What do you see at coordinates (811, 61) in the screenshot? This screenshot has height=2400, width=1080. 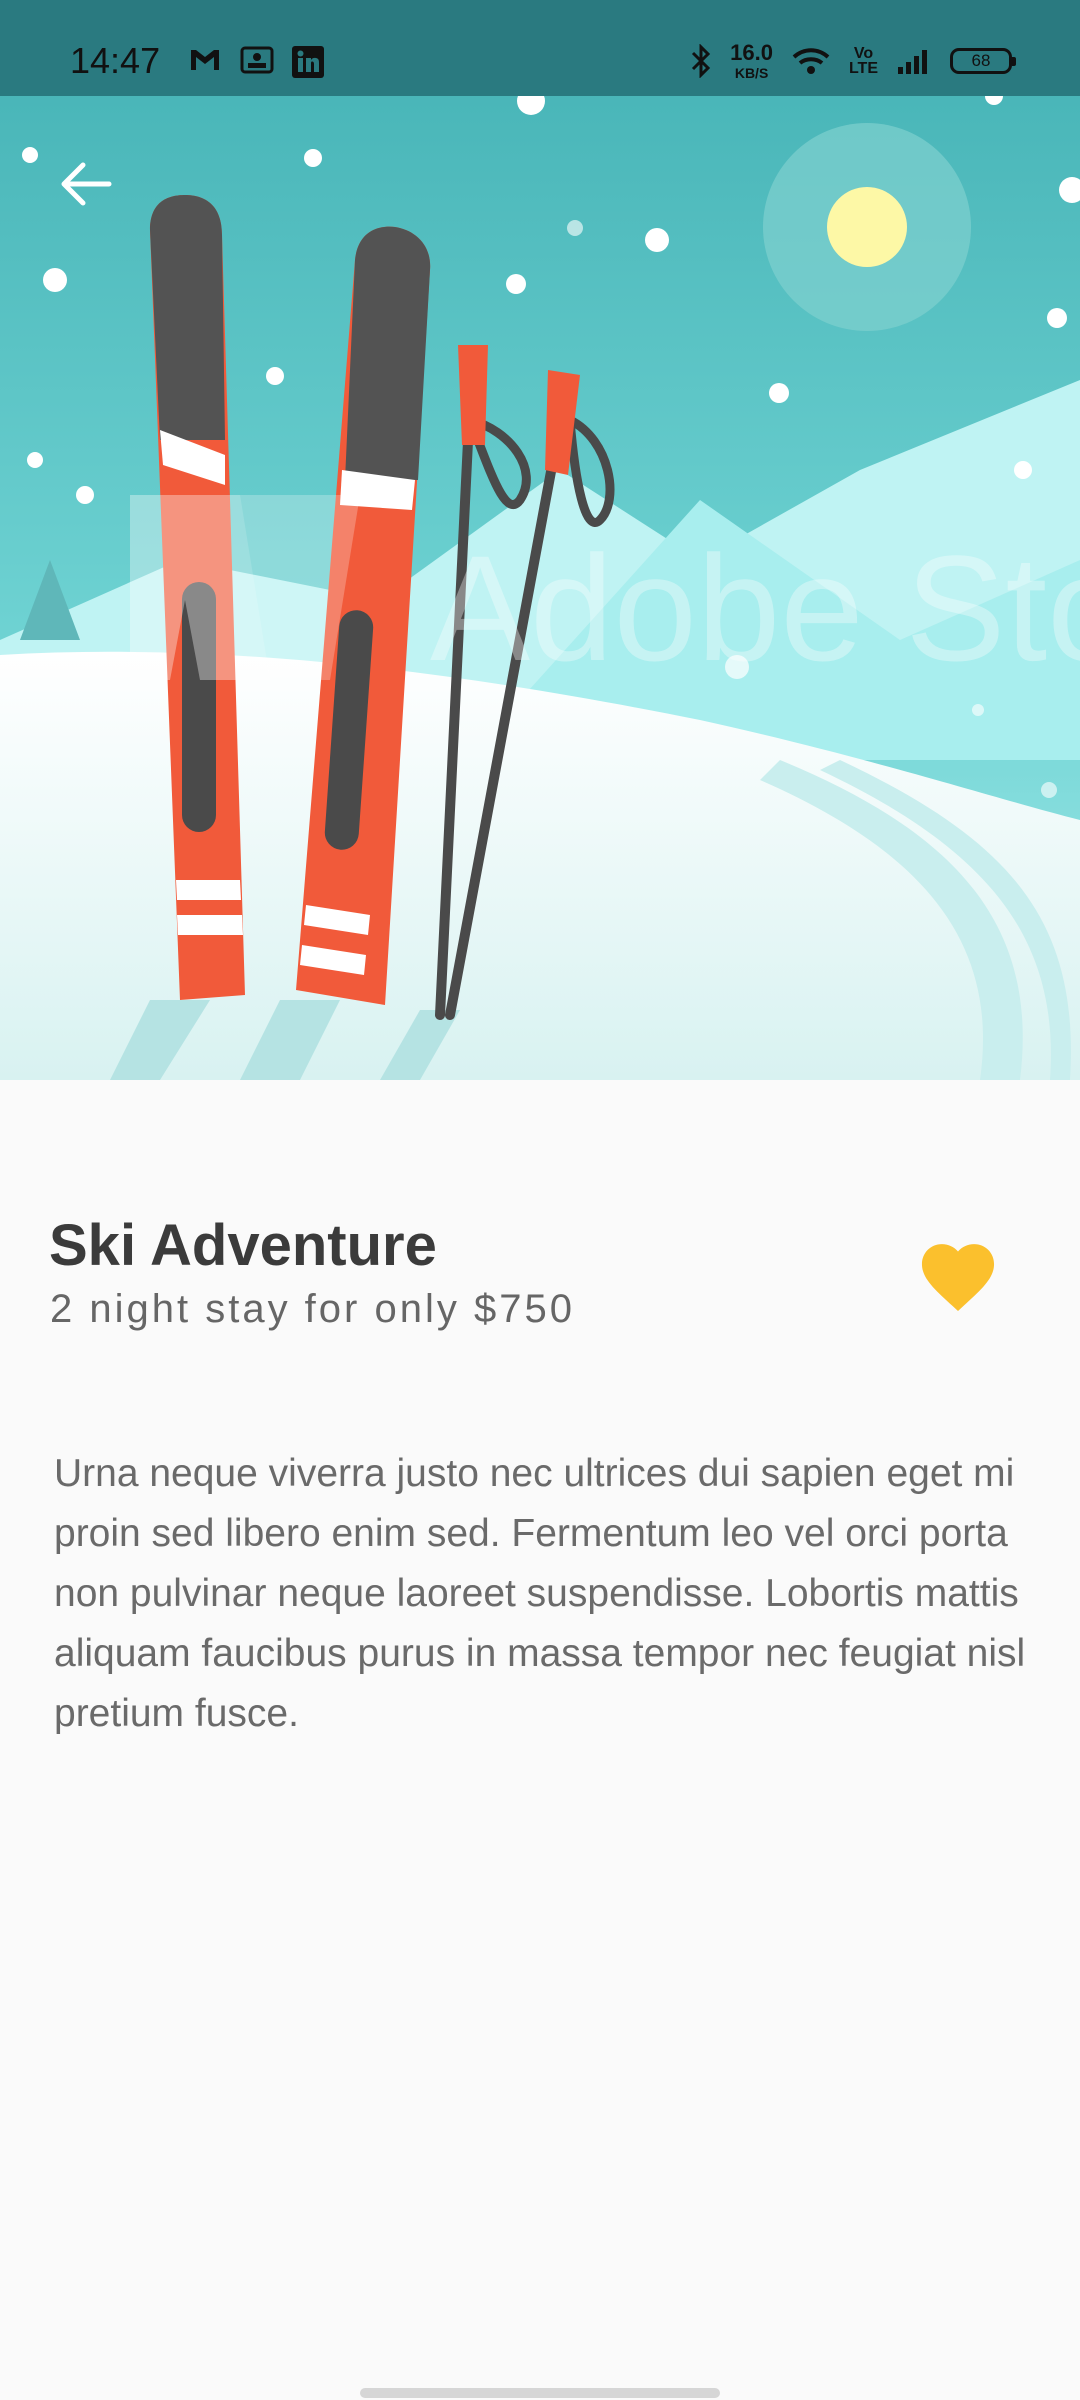 I see `wifi-icon` at bounding box center [811, 61].